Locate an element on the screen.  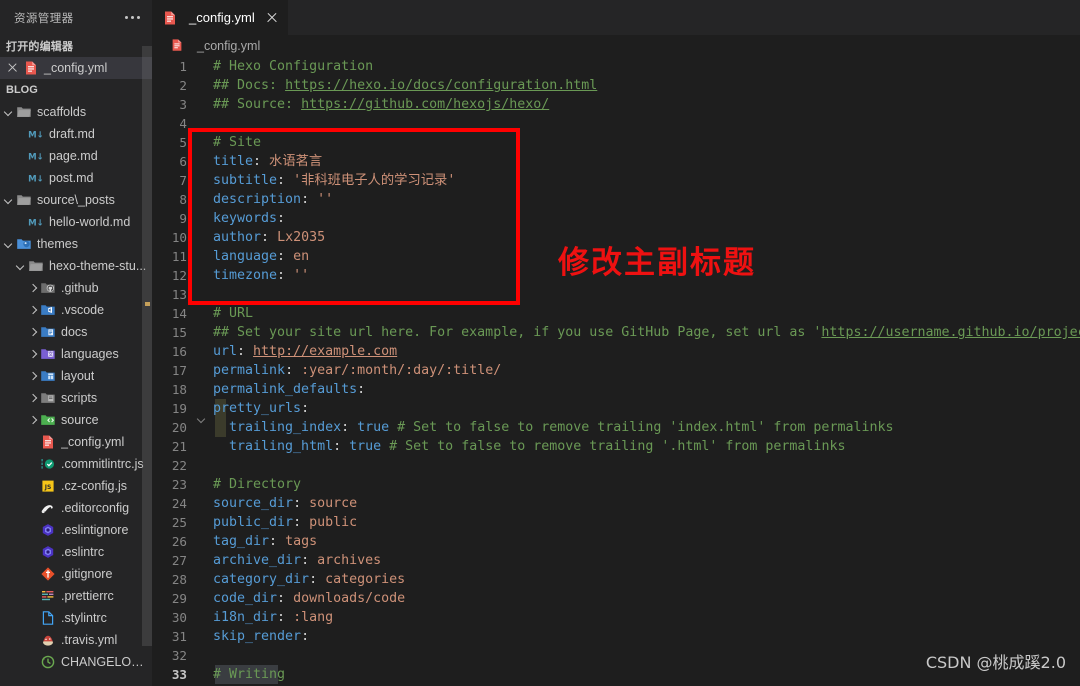
blog-folder-header: BLOG is located at coordinates (76, 90).